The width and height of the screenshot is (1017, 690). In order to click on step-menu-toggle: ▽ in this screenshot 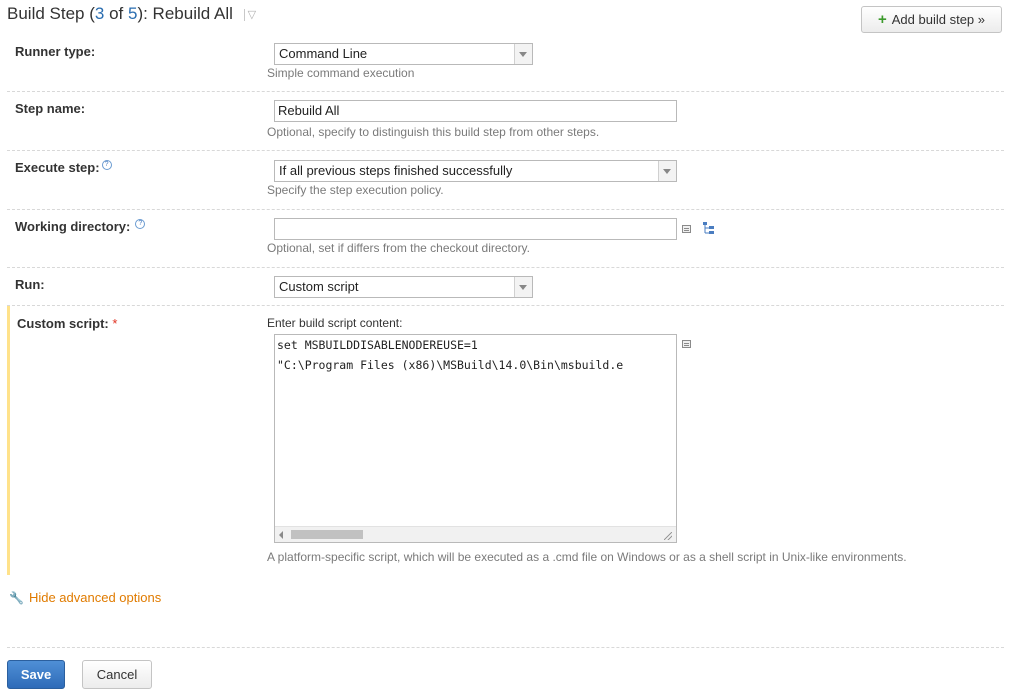, I will do `click(250, 15)`.